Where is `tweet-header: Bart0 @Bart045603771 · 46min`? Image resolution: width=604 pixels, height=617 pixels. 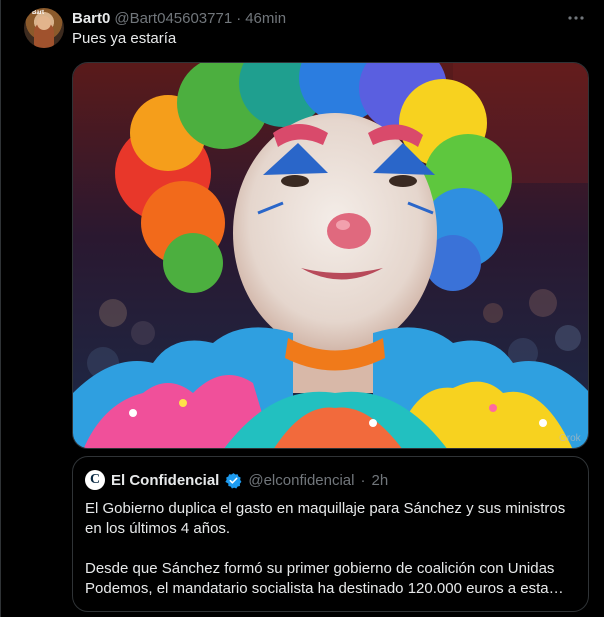
tweet-header: Bart0 @Bart045603771 · 46min is located at coordinates (179, 18).